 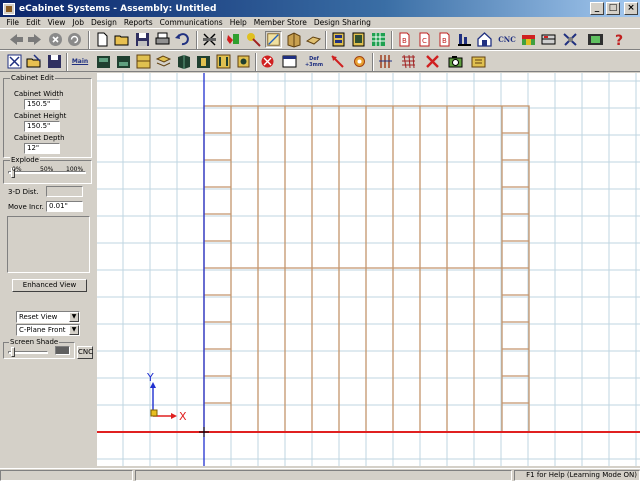 What do you see at coordinates (49, 285) in the screenshot?
I see `enhanced-view-button: Enhanced View` at bounding box center [49, 285].